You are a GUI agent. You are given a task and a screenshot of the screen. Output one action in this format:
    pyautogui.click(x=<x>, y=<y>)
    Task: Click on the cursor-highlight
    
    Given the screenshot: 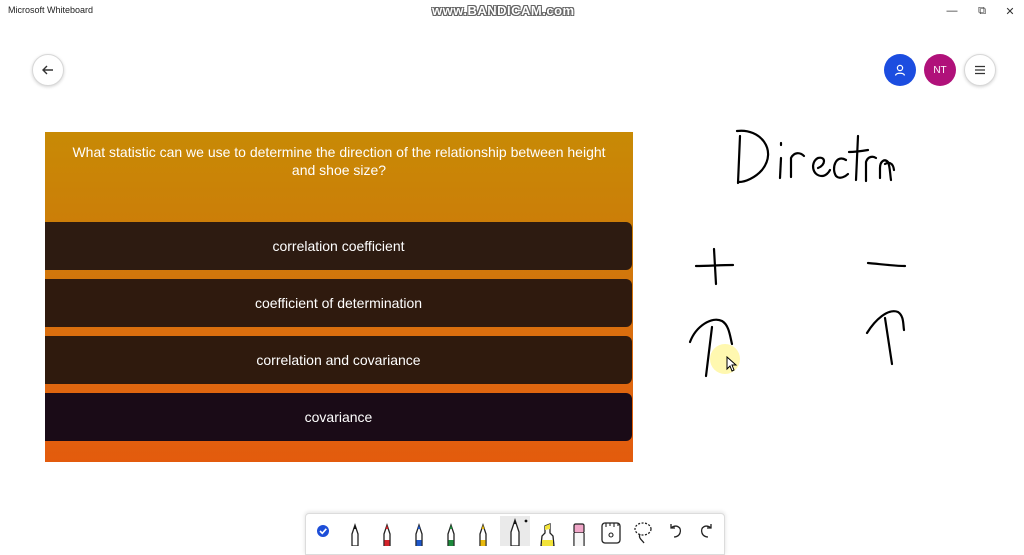 What is the action you would take?
    pyautogui.click(x=725, y=359)
    